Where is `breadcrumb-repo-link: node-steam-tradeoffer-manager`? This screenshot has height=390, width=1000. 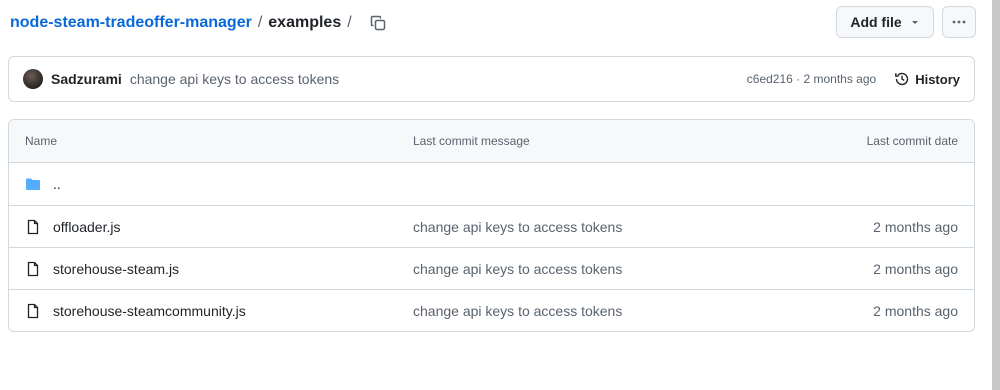
breadcrumb-repo-link: node-steam-tradeoffer-manager is located at coordinates (131, 23).